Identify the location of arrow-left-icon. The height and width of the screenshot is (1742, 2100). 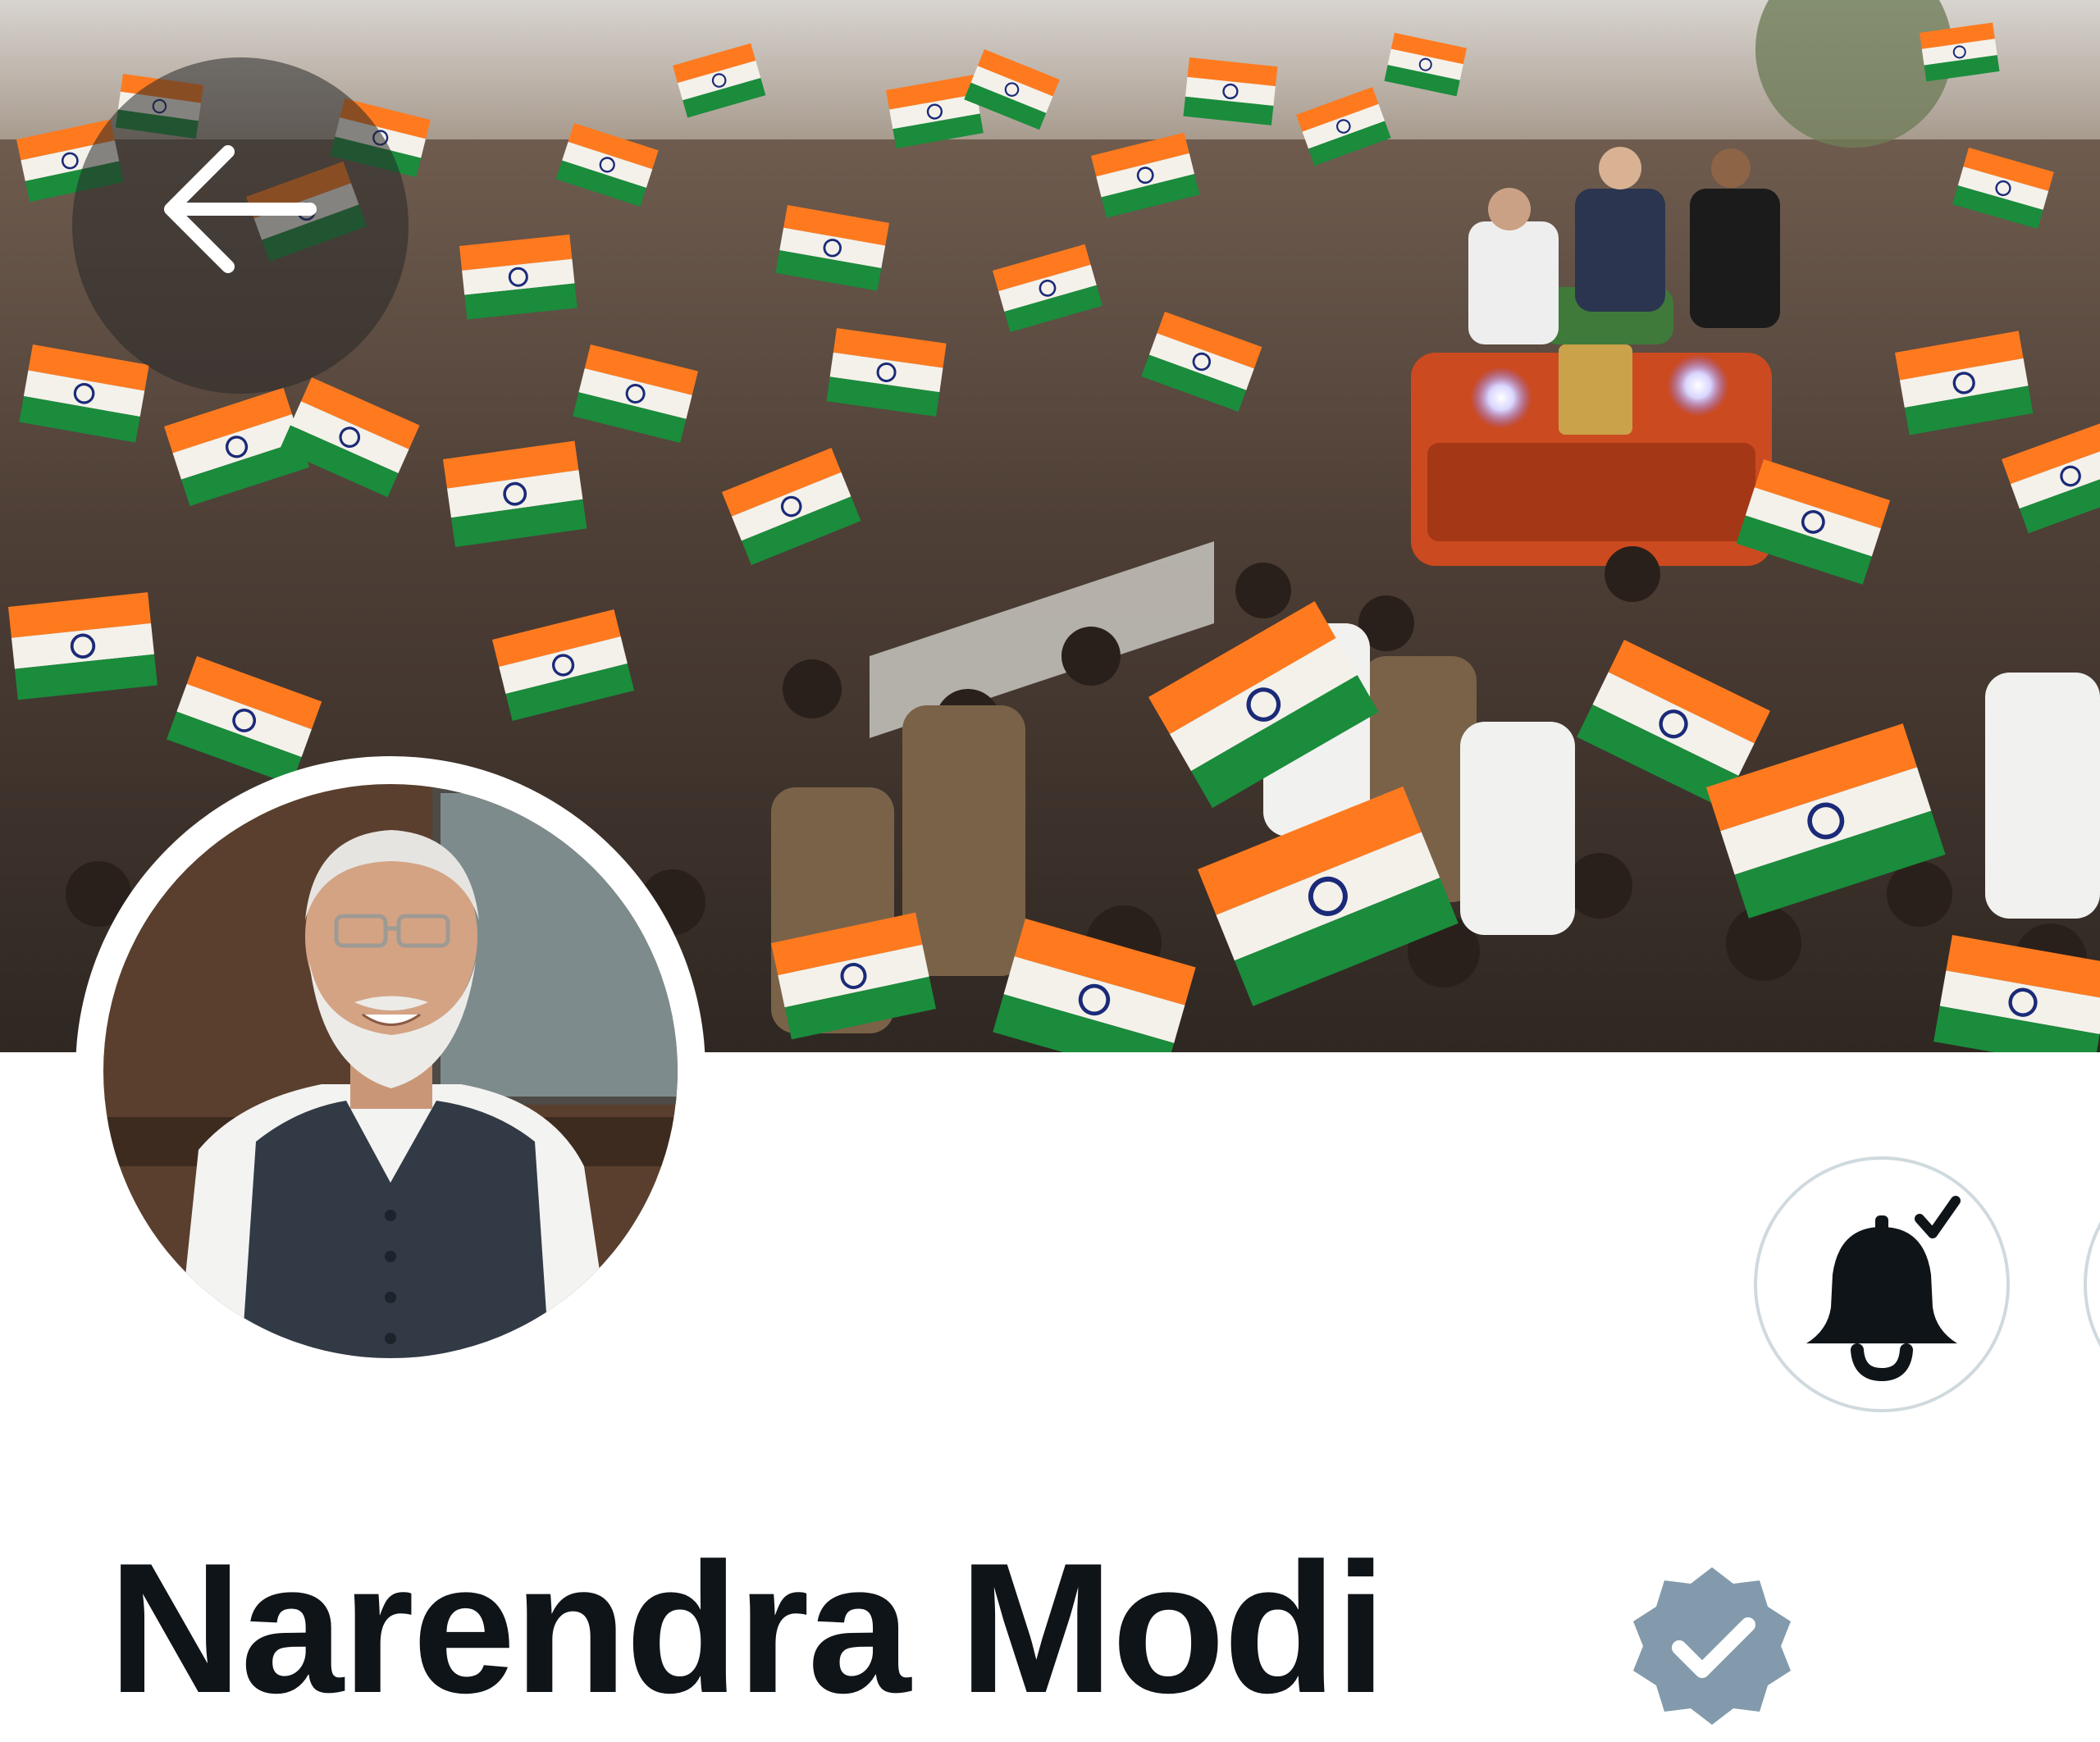
(241, 209).